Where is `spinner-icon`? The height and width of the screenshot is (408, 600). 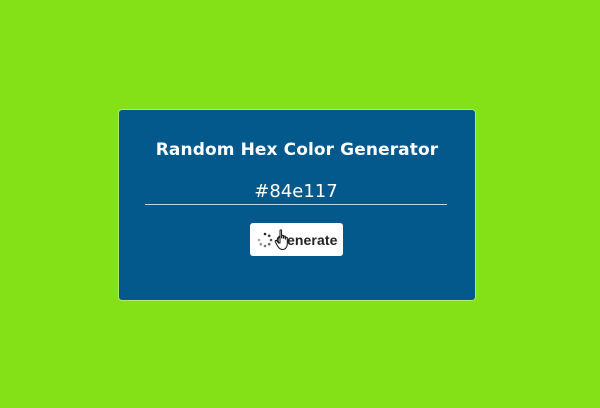 spinner-icon is located at coordinates (265, 239).